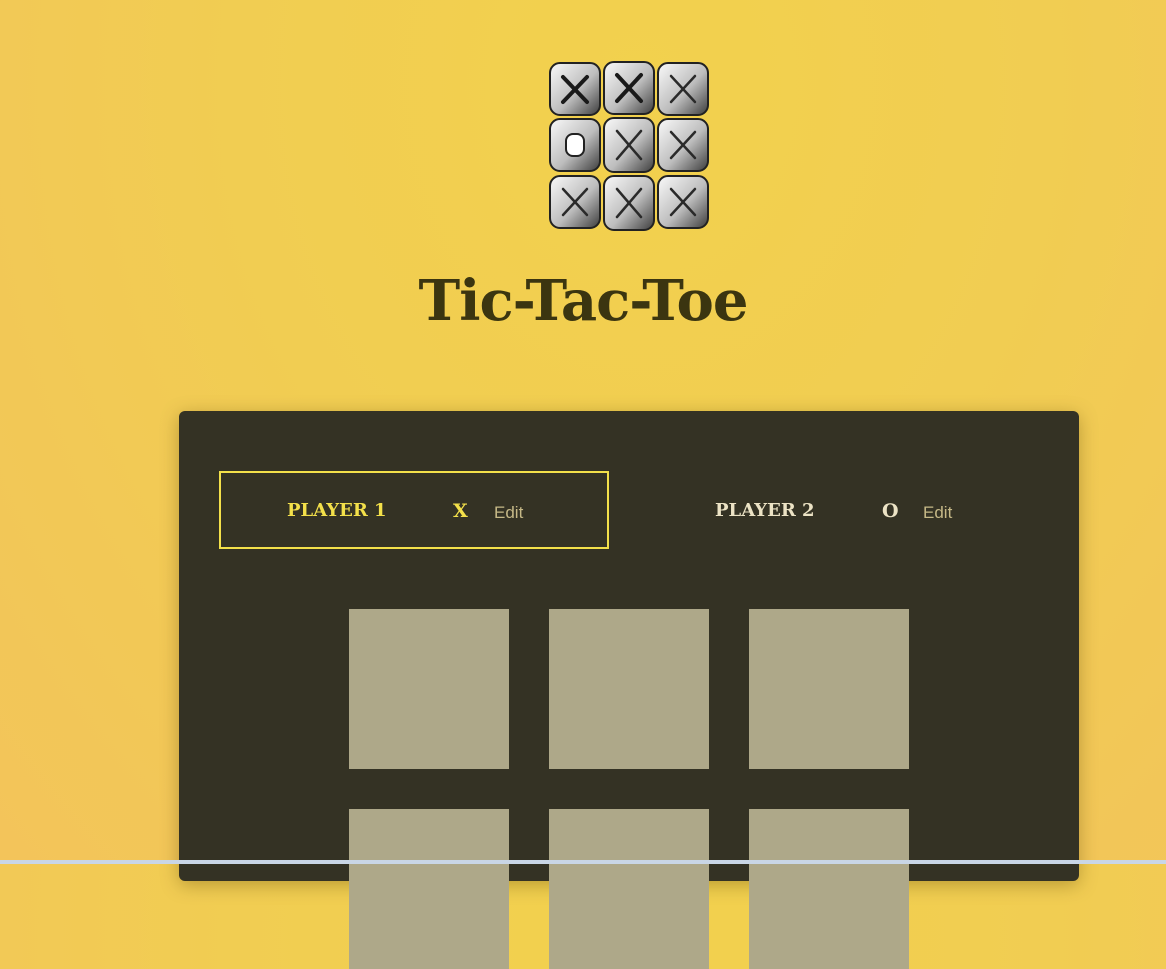  What do you see at coordinates (583, 301) in the screenshot?
I see `page-title: Tic-Tac-Toe` at bounding box center [583, 301].